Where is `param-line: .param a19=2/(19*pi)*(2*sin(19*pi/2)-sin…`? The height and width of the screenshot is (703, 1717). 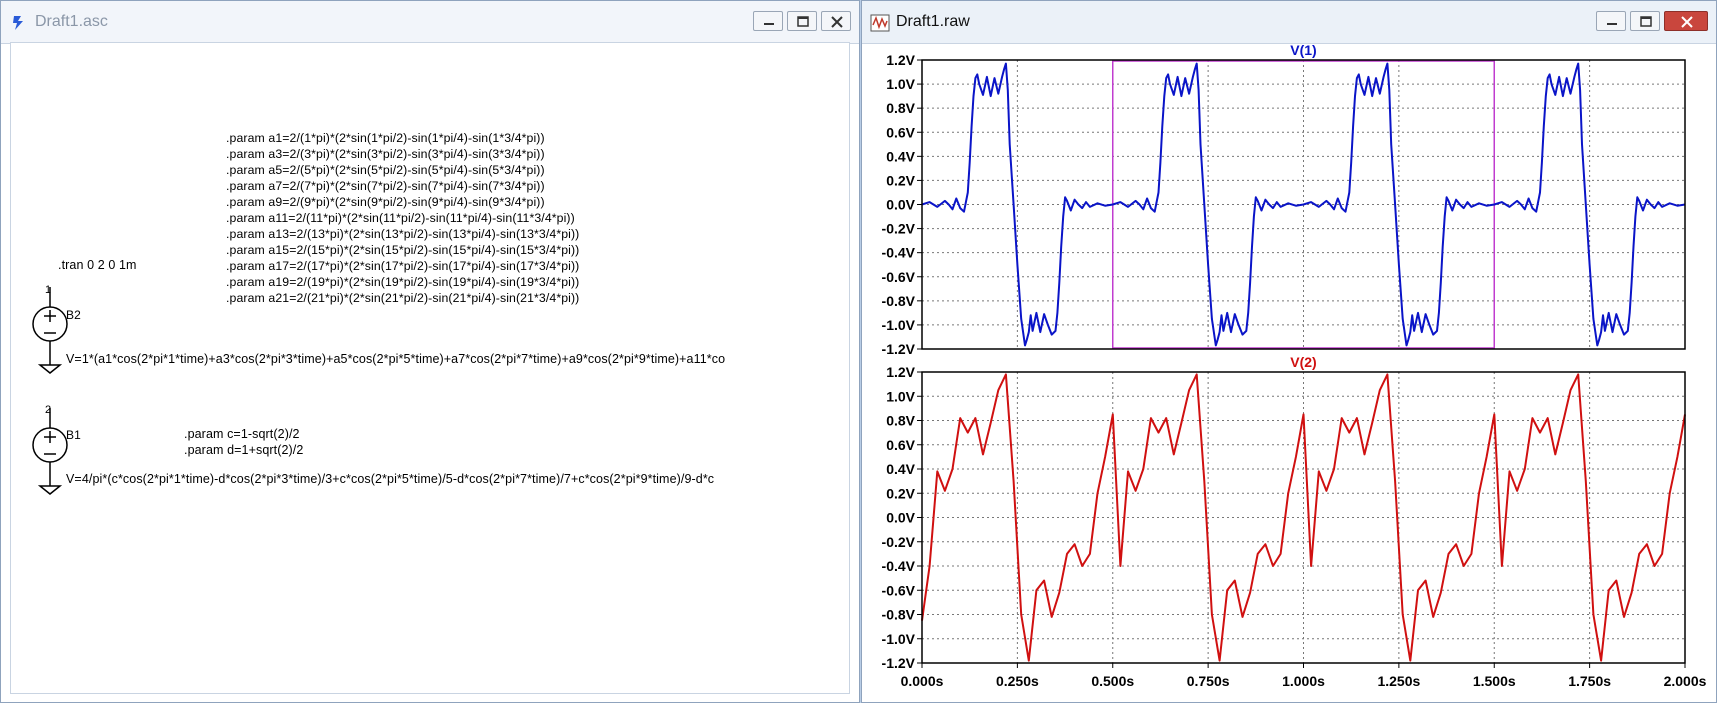
param-line: .param a19=2/(19*pi)*(2*sin(19*pi/2)-sin… is located at coordinates (403, 282).